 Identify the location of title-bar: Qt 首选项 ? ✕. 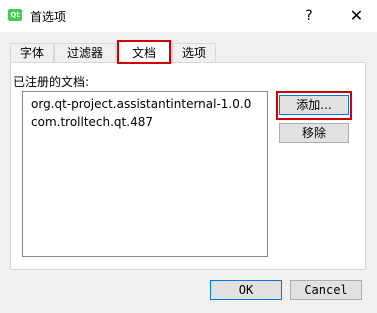
(188, 16).